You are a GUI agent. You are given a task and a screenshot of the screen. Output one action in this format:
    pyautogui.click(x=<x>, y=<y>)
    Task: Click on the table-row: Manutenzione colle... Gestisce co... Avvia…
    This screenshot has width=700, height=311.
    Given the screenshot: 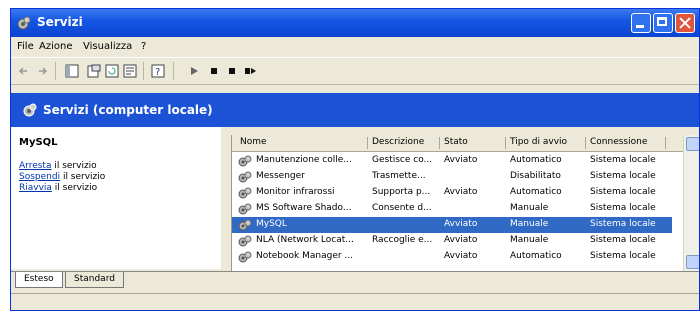 What is the action you would take?
    pyautogui.click(x=452, y=161)
    